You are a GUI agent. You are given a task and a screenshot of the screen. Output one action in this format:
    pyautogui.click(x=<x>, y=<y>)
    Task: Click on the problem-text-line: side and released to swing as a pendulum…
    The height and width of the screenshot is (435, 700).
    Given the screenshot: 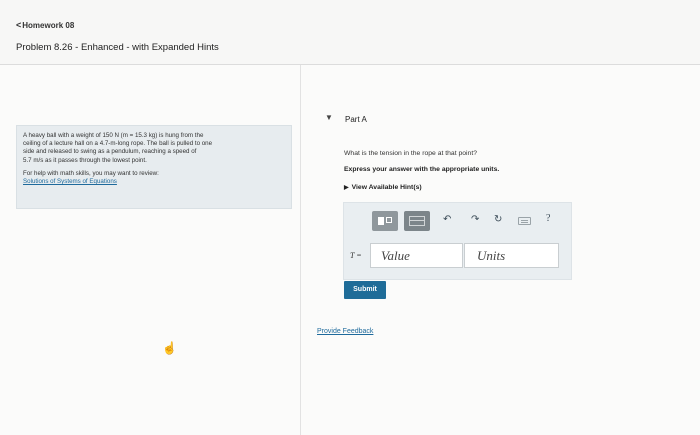 What is the action you would take?
    pyautogui.click(x=110, y=152)
    